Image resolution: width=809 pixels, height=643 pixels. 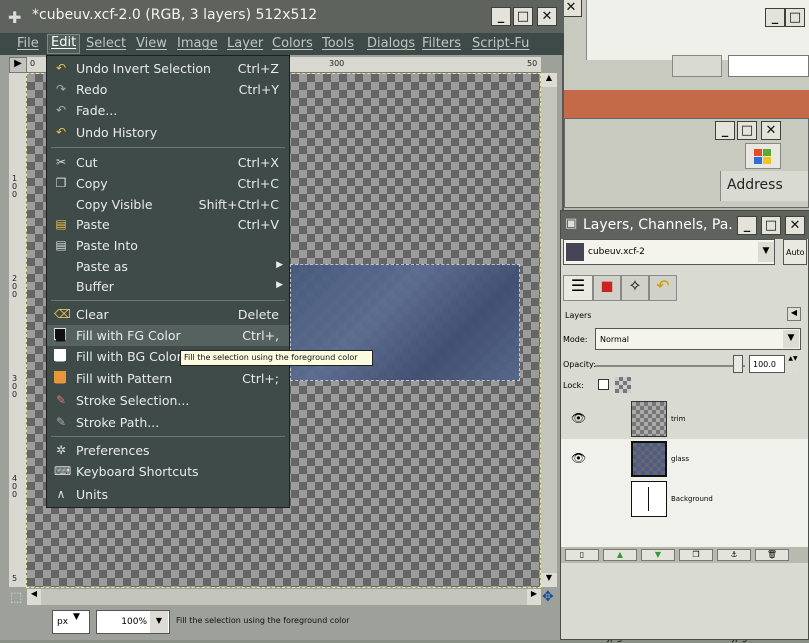 What do you see at coordinates (197, 43) in the screenshot?
I see `menu-image: Image` at bounding box center [197, 43].